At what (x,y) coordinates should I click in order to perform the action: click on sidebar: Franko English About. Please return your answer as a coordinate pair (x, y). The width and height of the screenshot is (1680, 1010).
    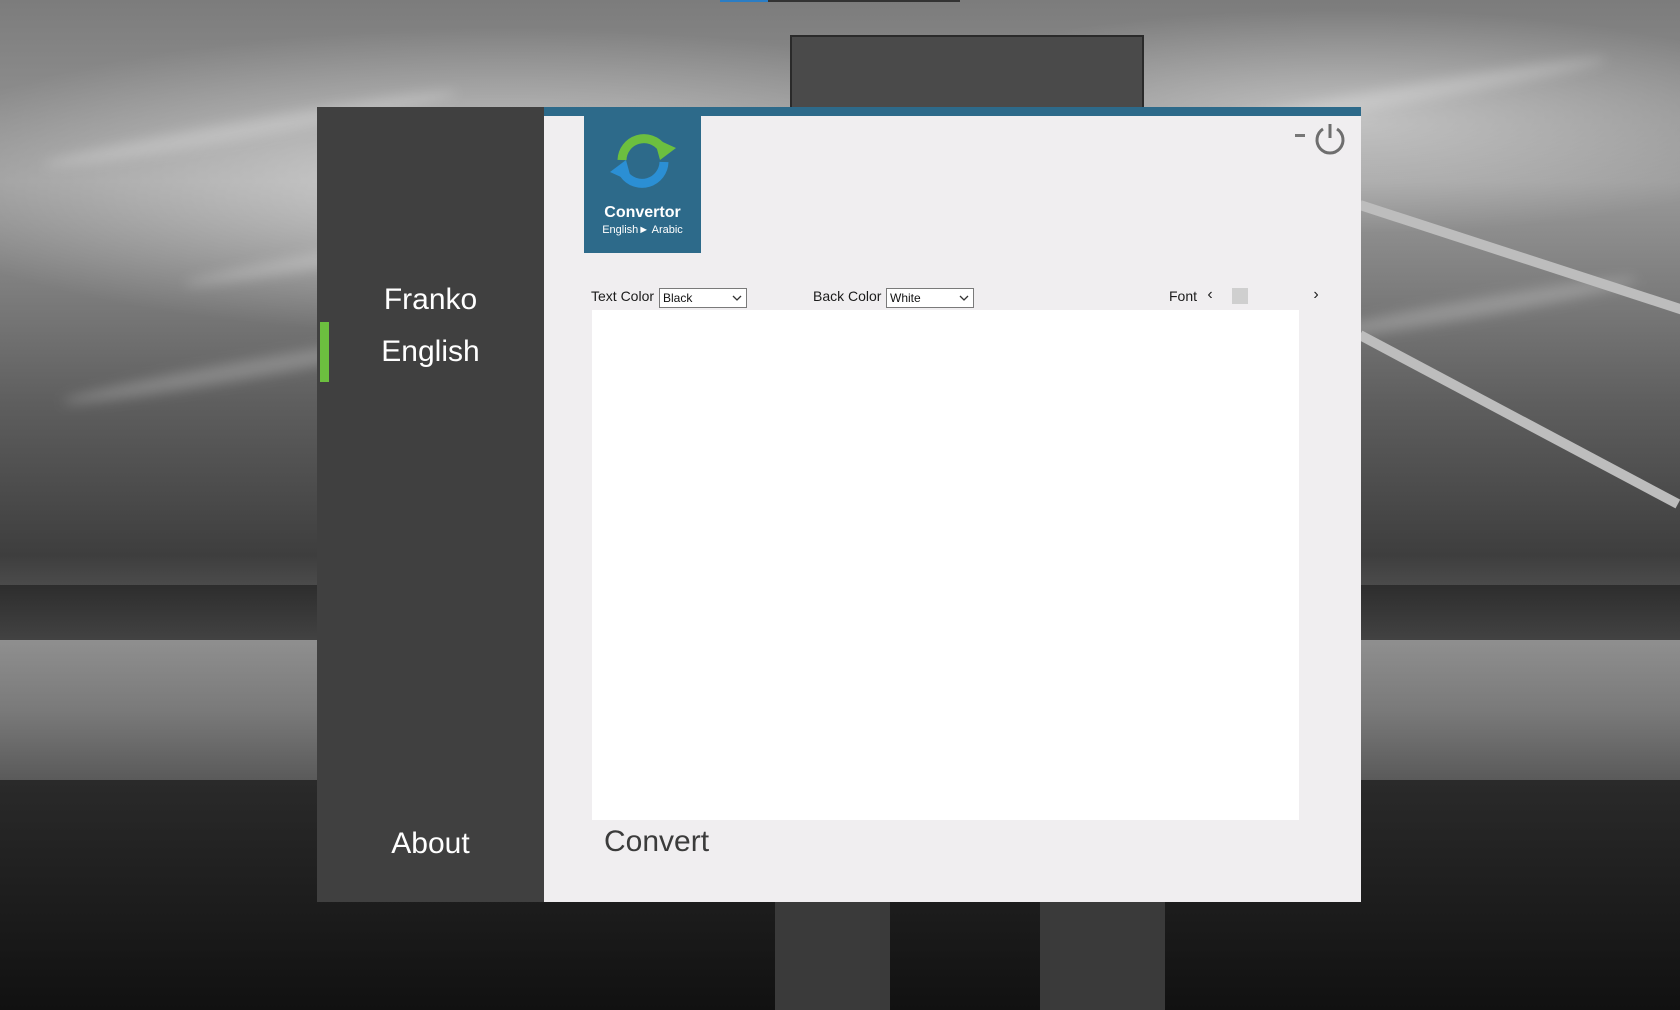
    Looking at the image, I should click on (430, 504).